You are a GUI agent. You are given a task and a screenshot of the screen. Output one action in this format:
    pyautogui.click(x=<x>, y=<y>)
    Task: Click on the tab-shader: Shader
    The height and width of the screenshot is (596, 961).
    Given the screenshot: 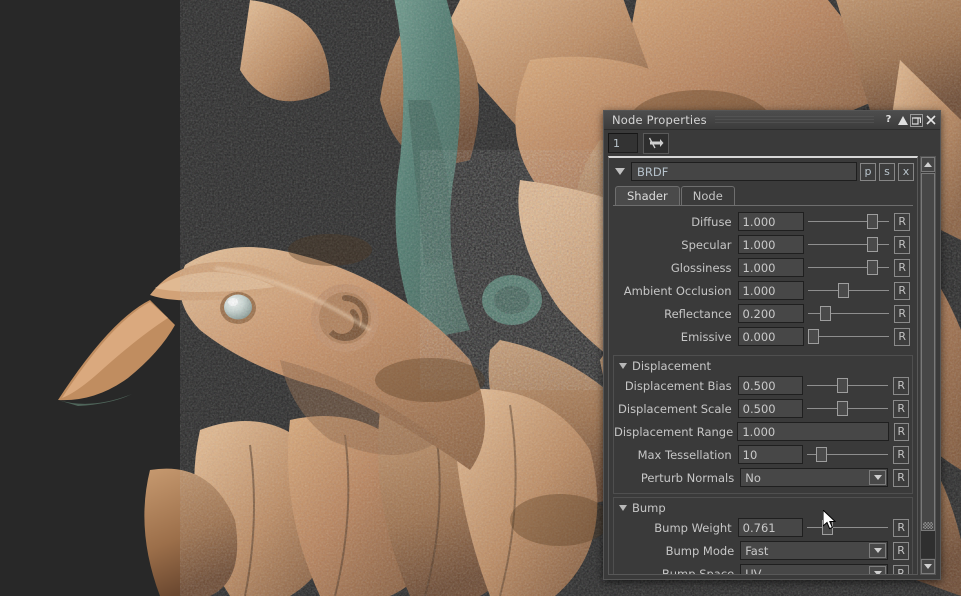 What is the action you would take?
    pyautogui.click(x=647, y=195)
    